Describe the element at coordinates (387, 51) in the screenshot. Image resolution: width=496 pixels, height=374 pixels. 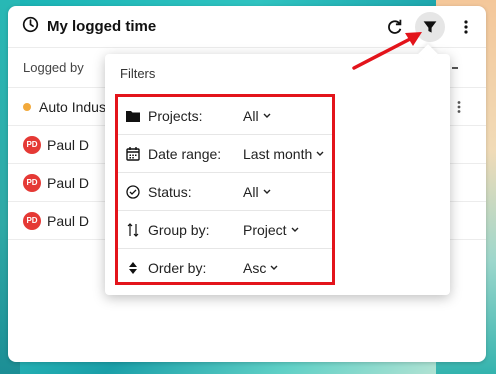
I see `annotation-arrow-icon` at that location.